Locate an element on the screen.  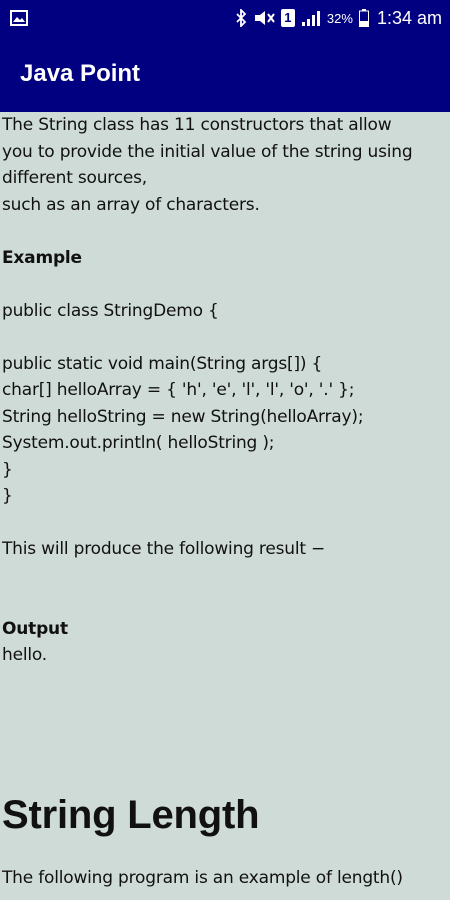
status-bar-left is located at coordinates (19, 18).